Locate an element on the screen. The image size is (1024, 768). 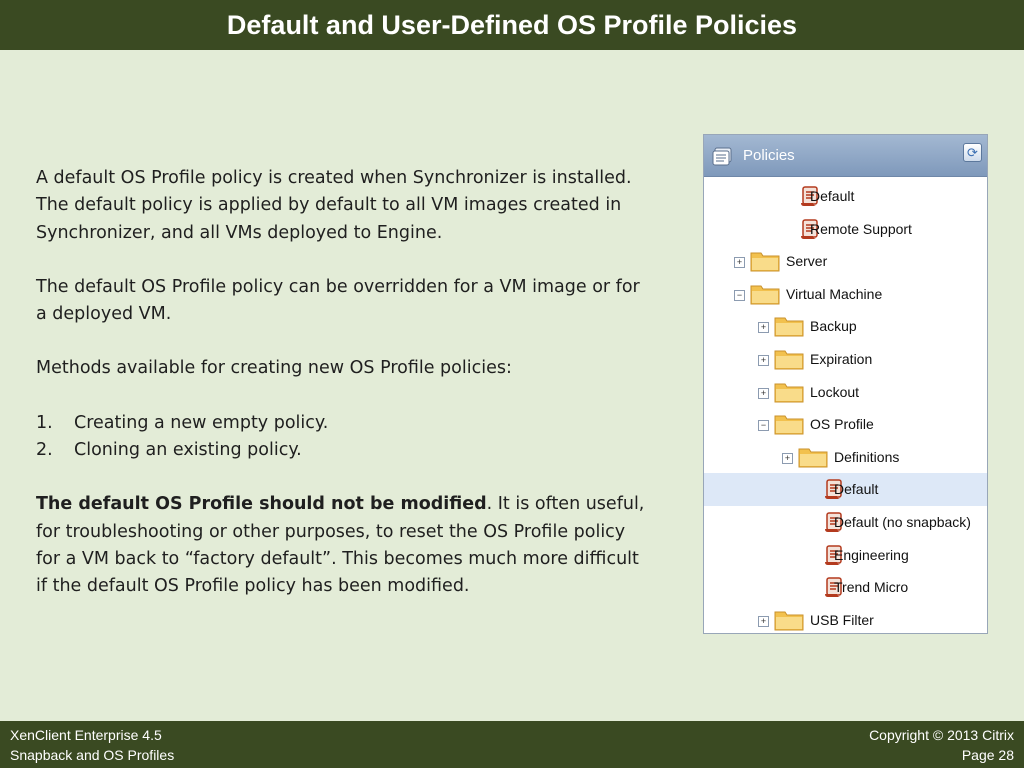
footer-product: XenClient Enterprise 4.5 is located at coordinates (86, 735).